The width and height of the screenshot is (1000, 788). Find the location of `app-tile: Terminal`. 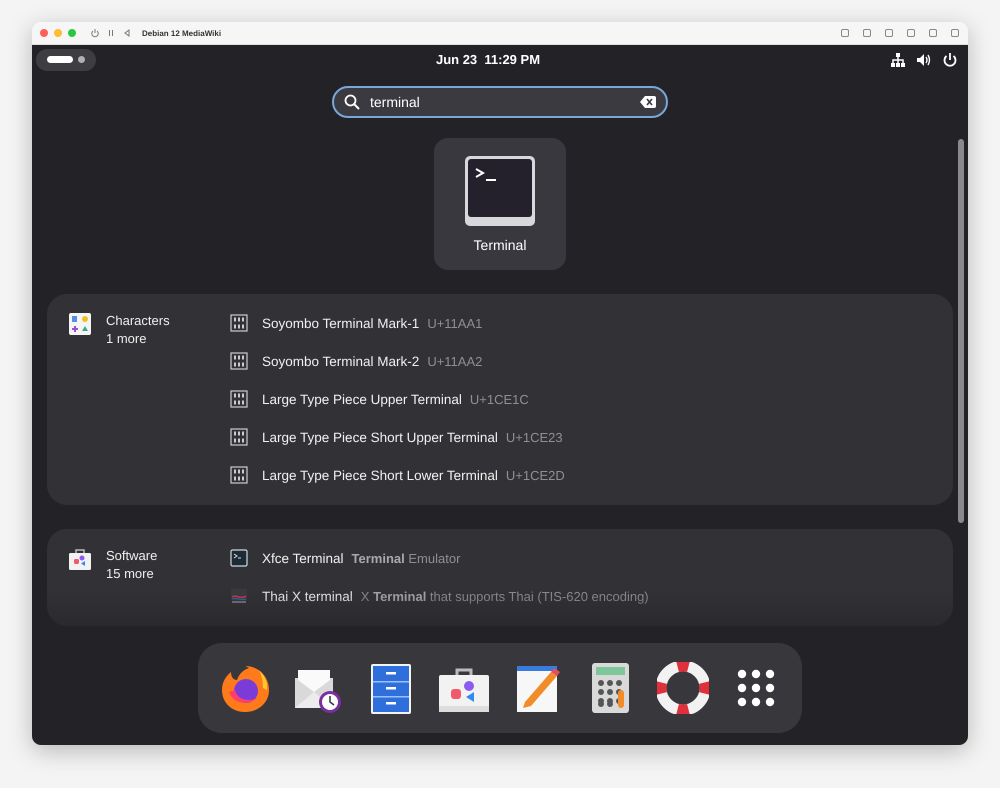

app-tile: Terminal is located at coordinates (500, 204).